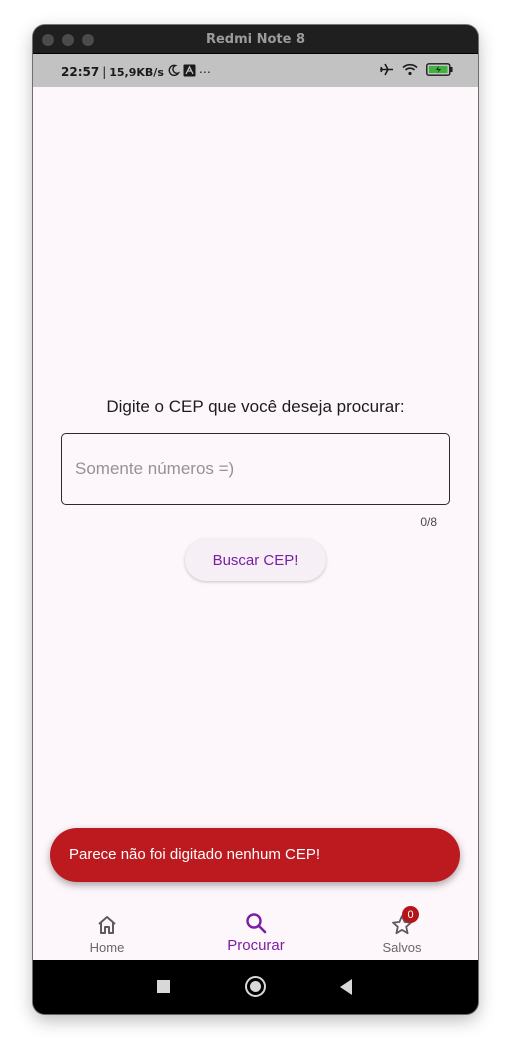 The width and height of the screenshot is (511, 1055). I want to click on cep-input: Somente números =), so click(255, 469).